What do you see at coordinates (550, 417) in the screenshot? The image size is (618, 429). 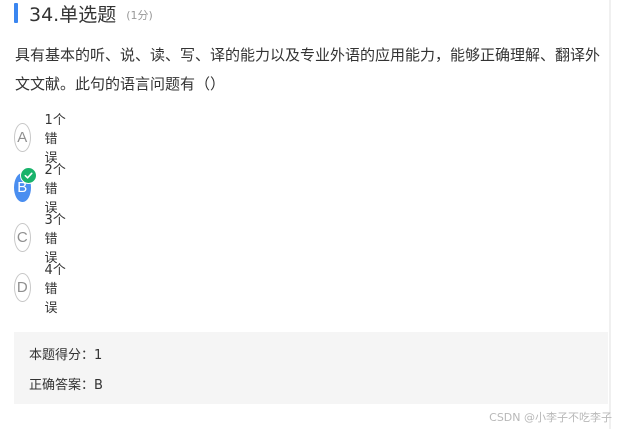 I see `watermark: CSDN @小李子不吃李子` at bounding box center [550, 417].